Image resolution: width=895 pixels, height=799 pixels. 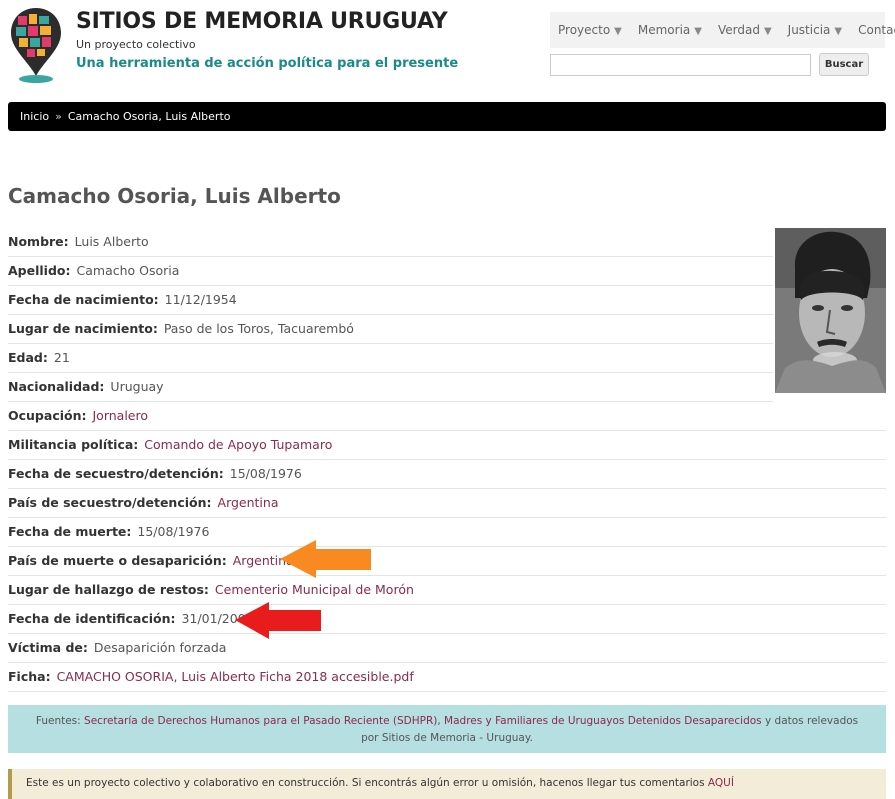 What do you see at coordinates (664, 30) in the screenshot?
I see `nav-label: Memoria` at bounding box center [664, 30].